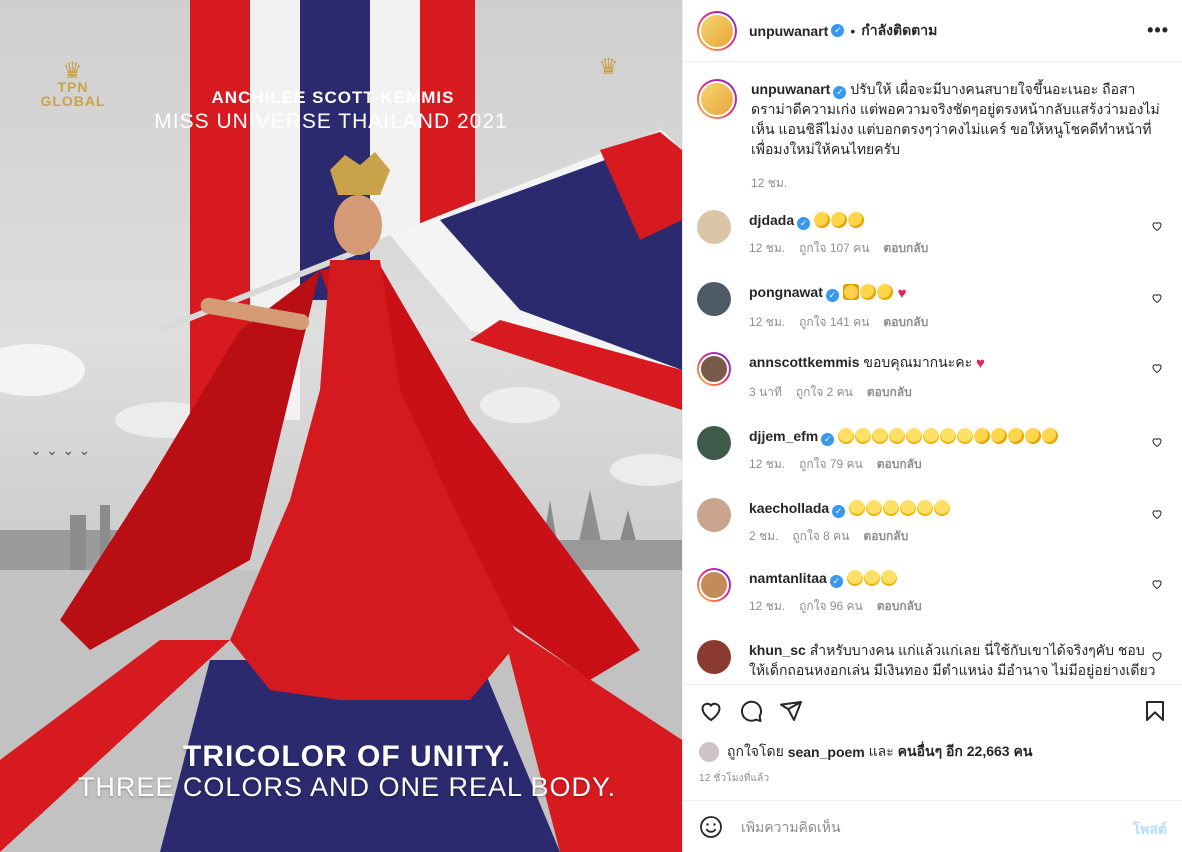 The image size is (1182, 852). What do you see at coordinates (765, 392) in the screenshot?
I see `comment-time: 3 นาที` at bounding box center [765, 392].